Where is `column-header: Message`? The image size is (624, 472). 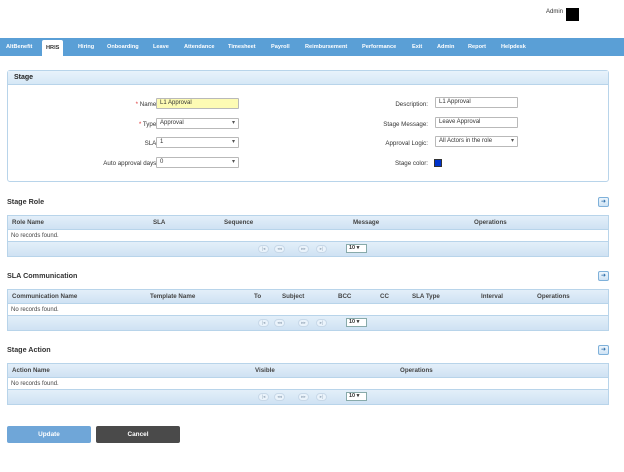 column-header: Message is located at coordinates (366, 222).